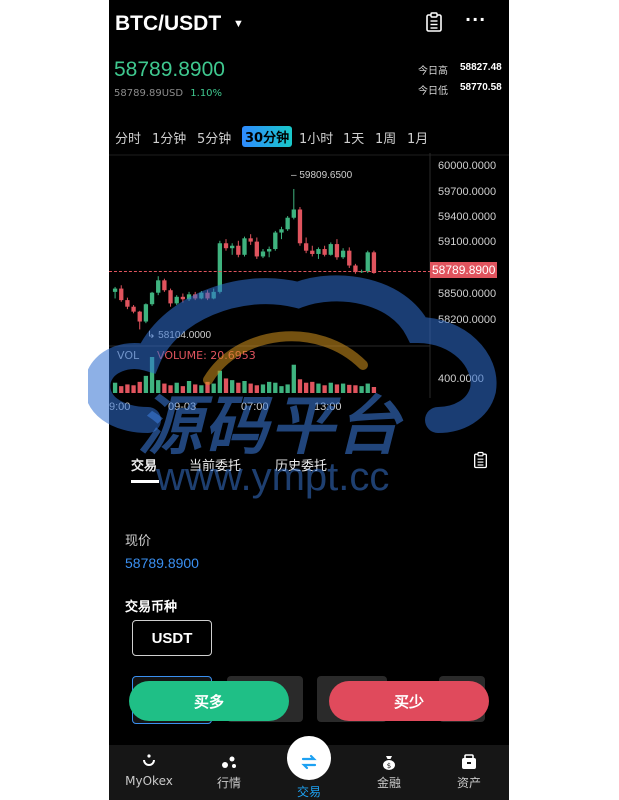  I want to click on y-tick: 59100.0000, so click(467, 242).